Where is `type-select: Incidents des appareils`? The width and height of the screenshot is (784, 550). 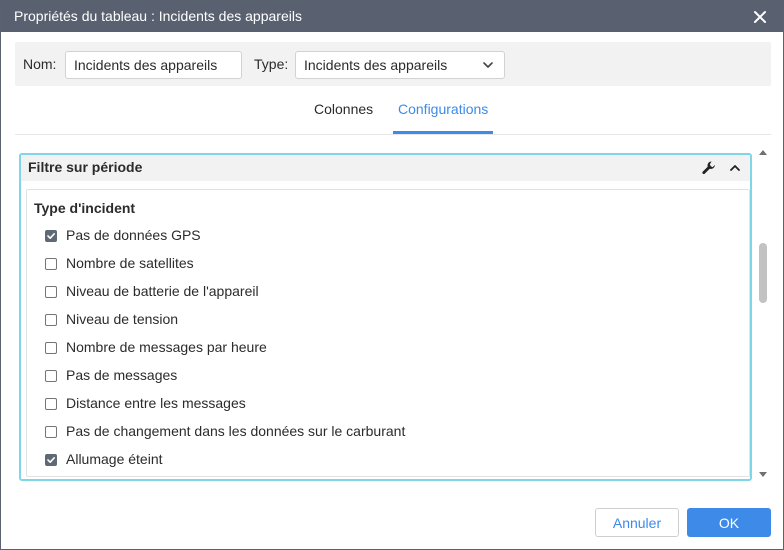
type-select: Incidents des appareils is located at coordinates (400, 65).